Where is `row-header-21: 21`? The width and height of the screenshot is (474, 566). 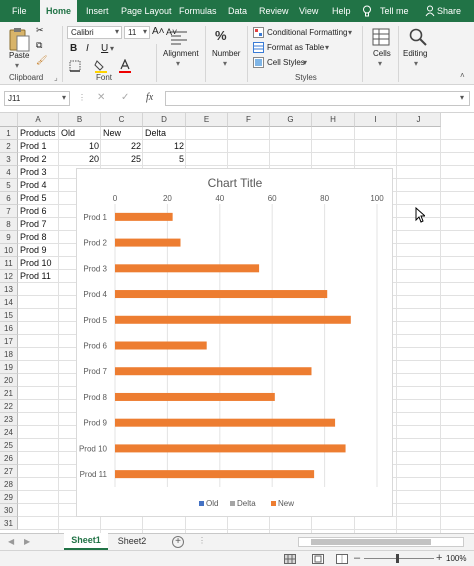
row-header-21: 21 is located at coordinates (9, 393).